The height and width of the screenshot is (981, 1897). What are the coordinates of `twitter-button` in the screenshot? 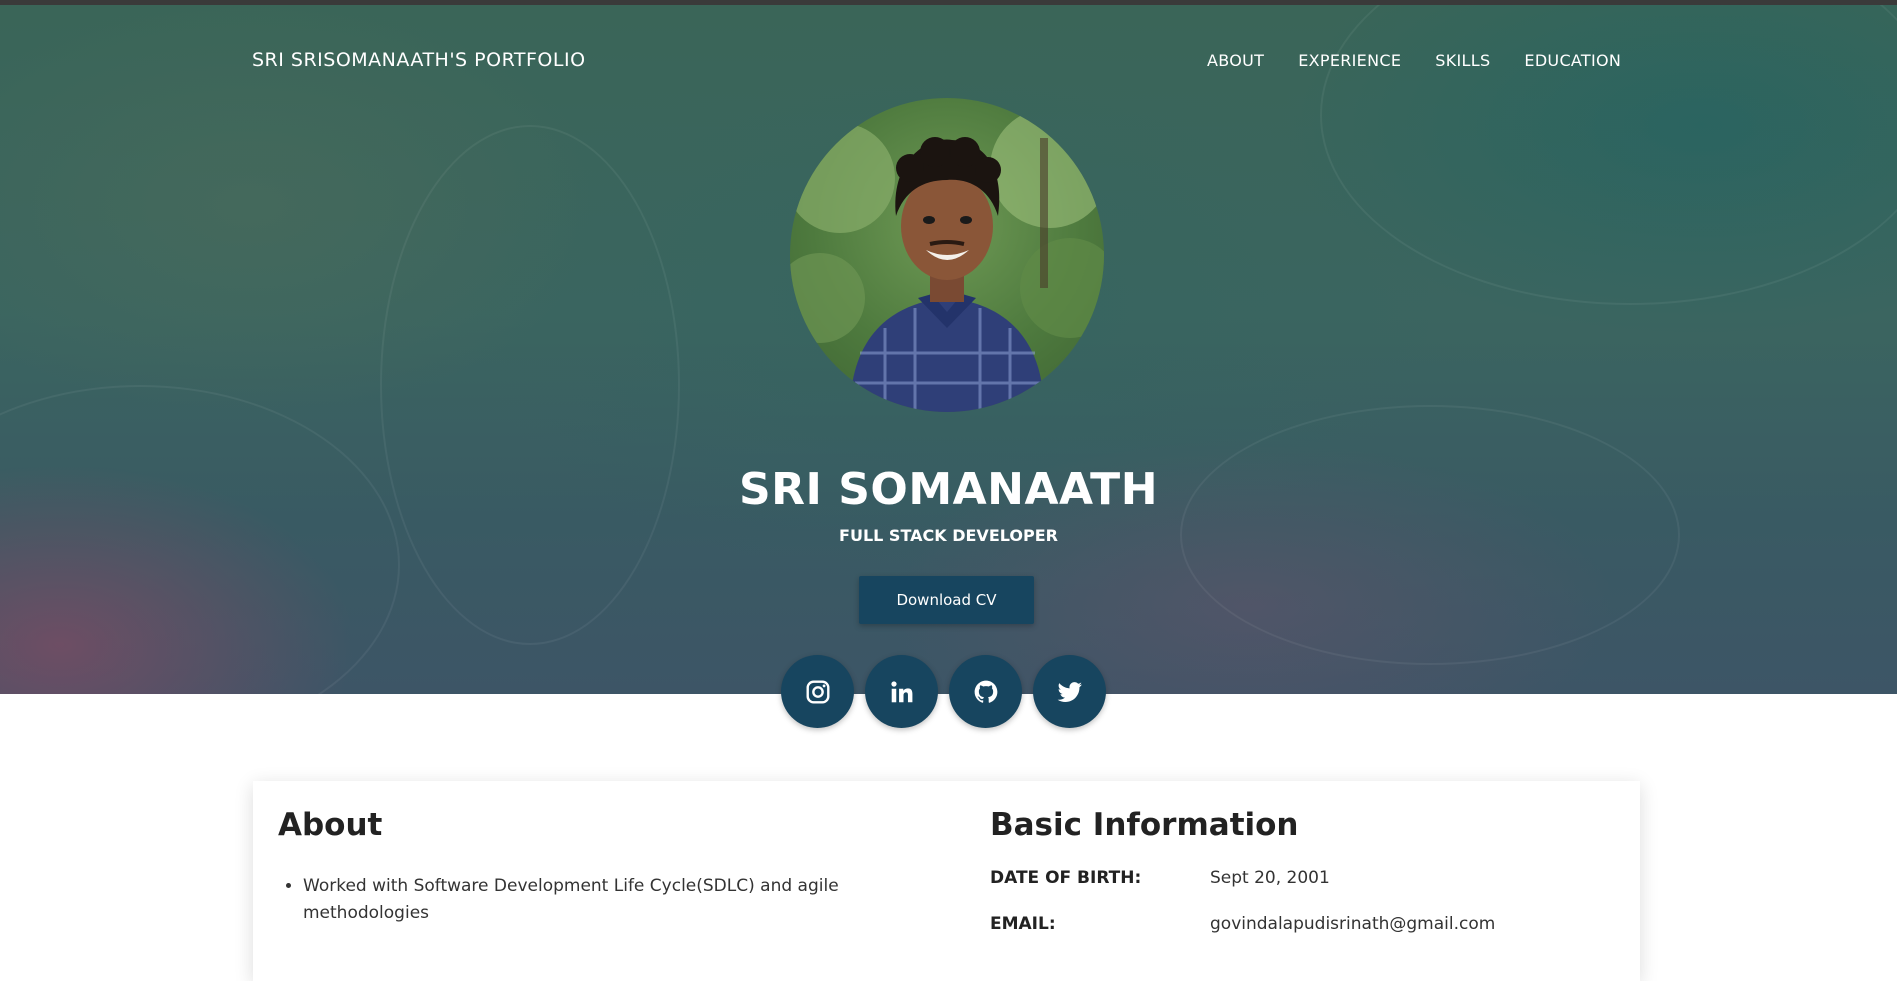 It's located at (1069, 691).